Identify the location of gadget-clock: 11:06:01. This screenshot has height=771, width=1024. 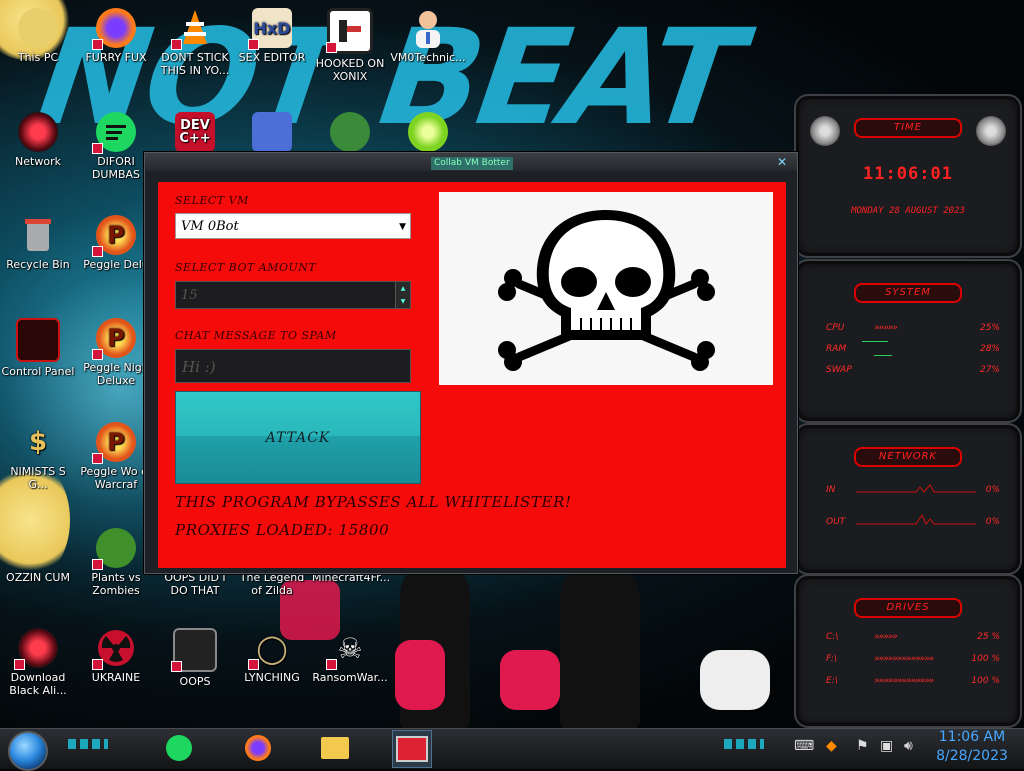
(908, 174).